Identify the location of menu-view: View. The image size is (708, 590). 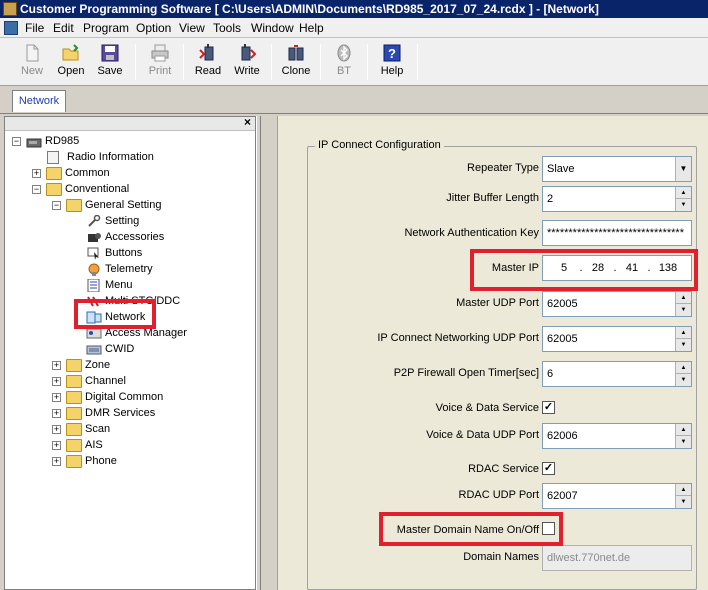
(192, 28).